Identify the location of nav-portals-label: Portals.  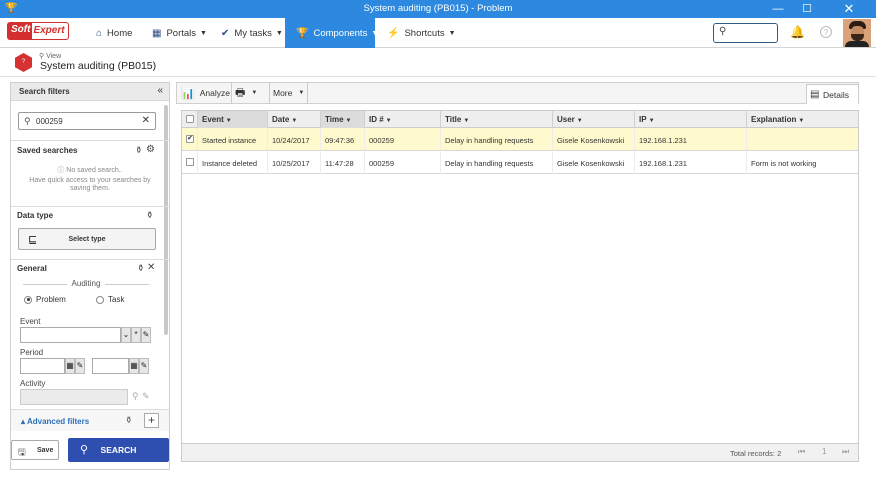
(181, 33).